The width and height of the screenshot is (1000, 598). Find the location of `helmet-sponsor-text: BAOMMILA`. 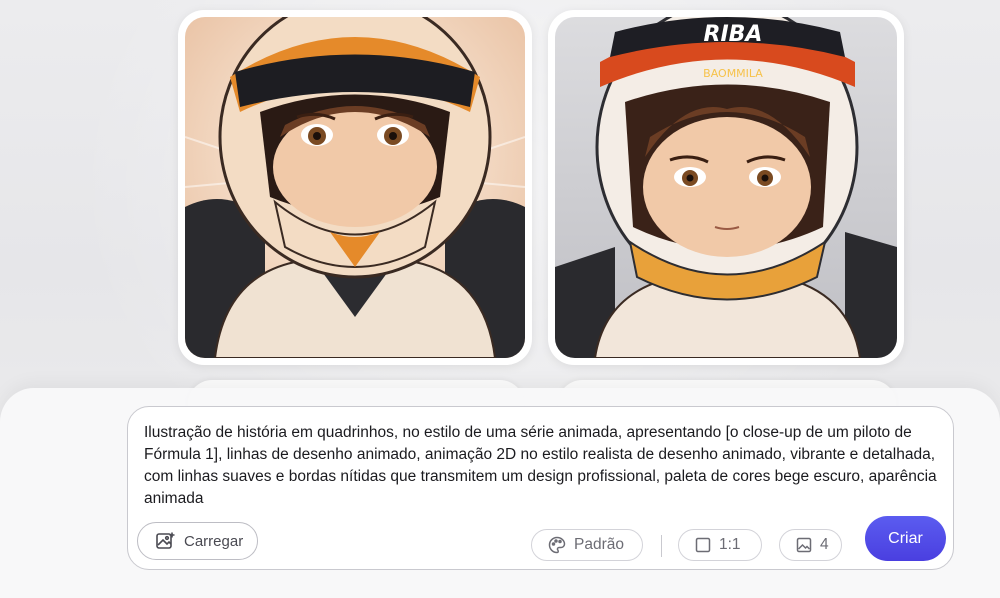

helmet-sponsor-text: BAOMMILA is located at coordinates (733, 73).